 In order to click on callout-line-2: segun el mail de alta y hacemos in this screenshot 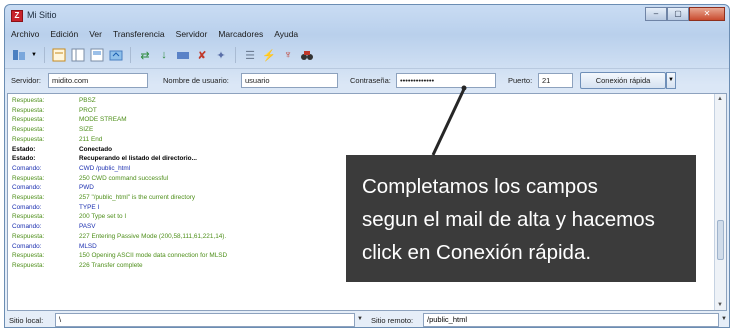, I will do `click(508, 219)`.